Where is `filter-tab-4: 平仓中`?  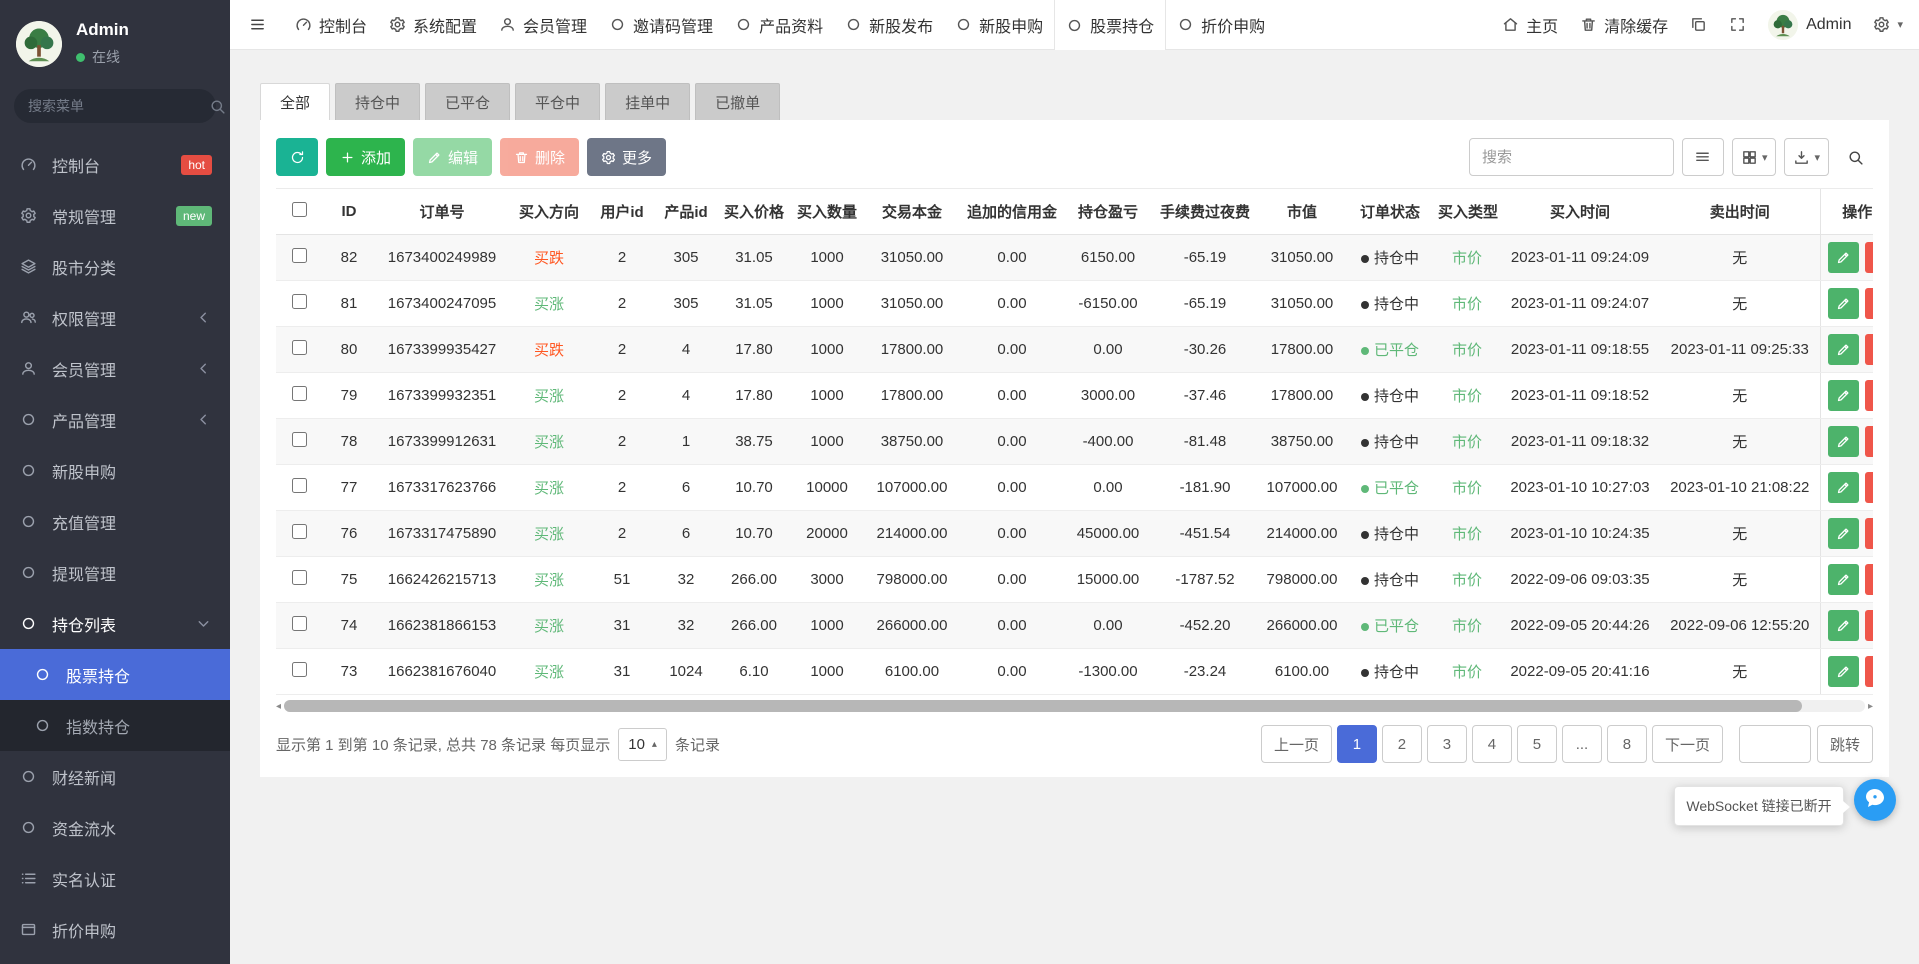
filter-tab-4: 平仓中 is located at coordinates (558, 101).